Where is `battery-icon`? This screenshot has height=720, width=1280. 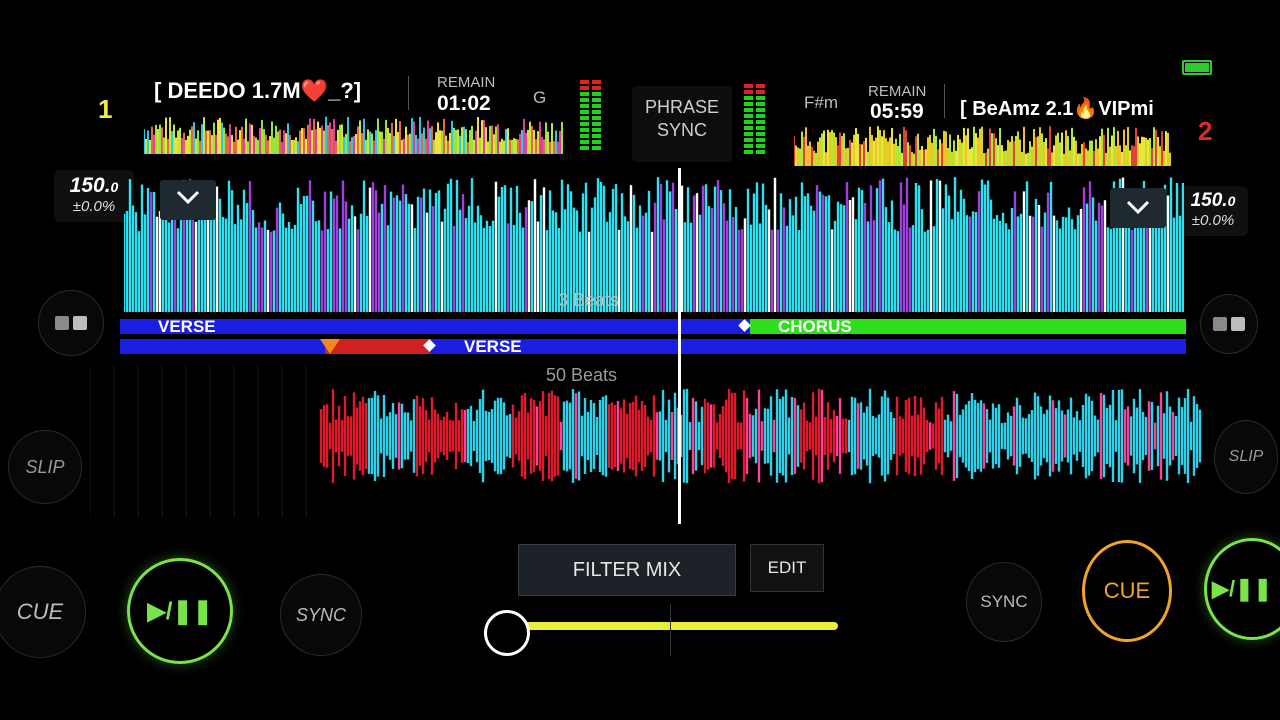 battery-icon is located at coordinates (1197, 67).